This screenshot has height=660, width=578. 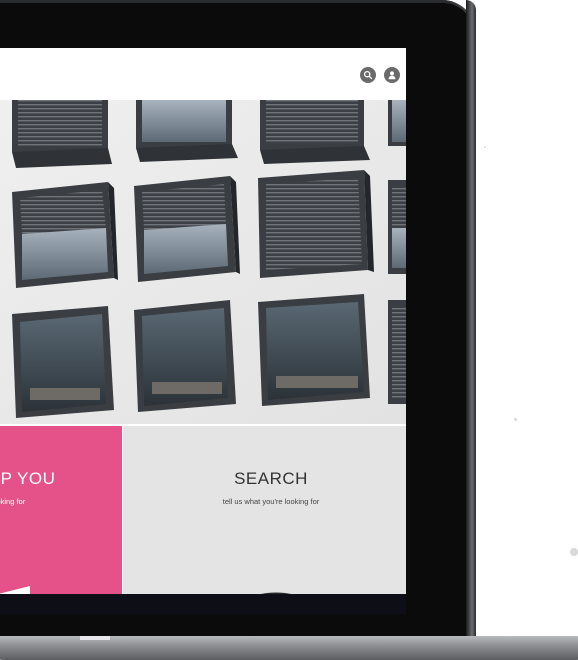 I want to click on search-tile-subtitle: tell us what you're looking for, so click(x=271, y=501).